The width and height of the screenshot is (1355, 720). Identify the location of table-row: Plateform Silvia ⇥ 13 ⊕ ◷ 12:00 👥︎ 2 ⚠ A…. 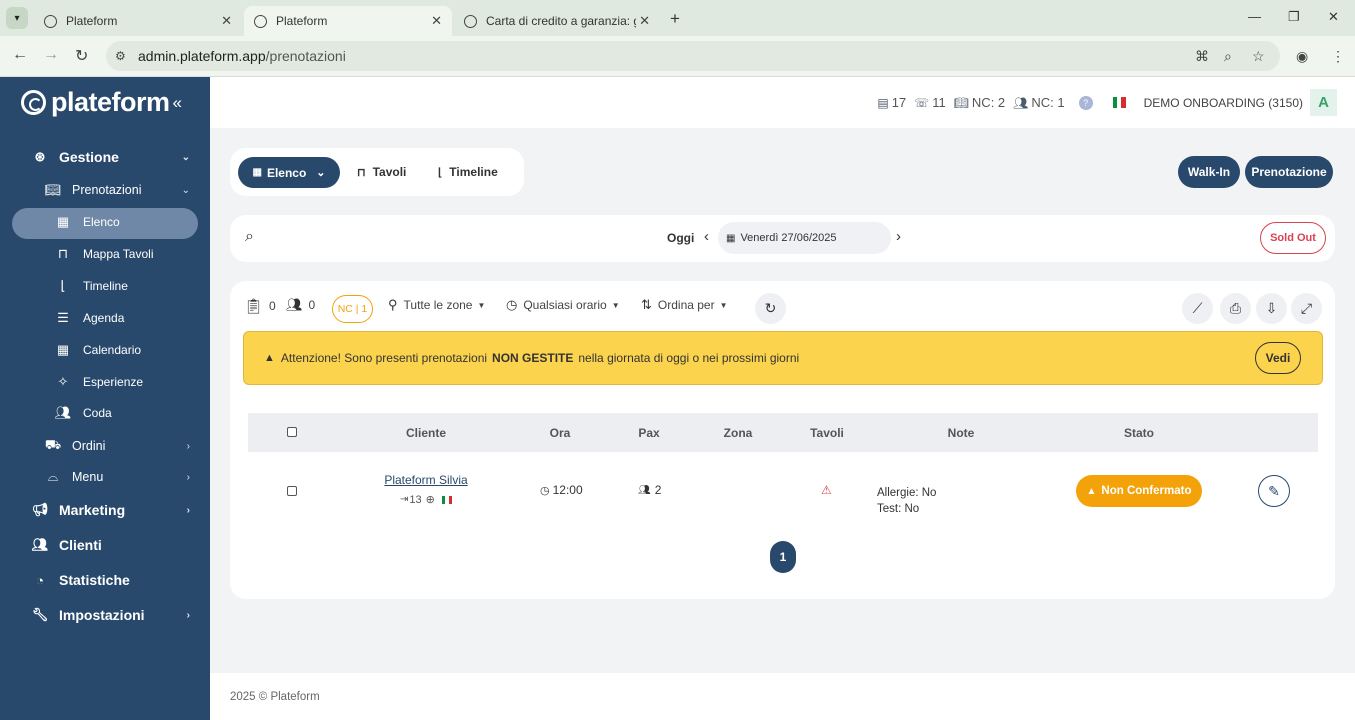
(783, 492).